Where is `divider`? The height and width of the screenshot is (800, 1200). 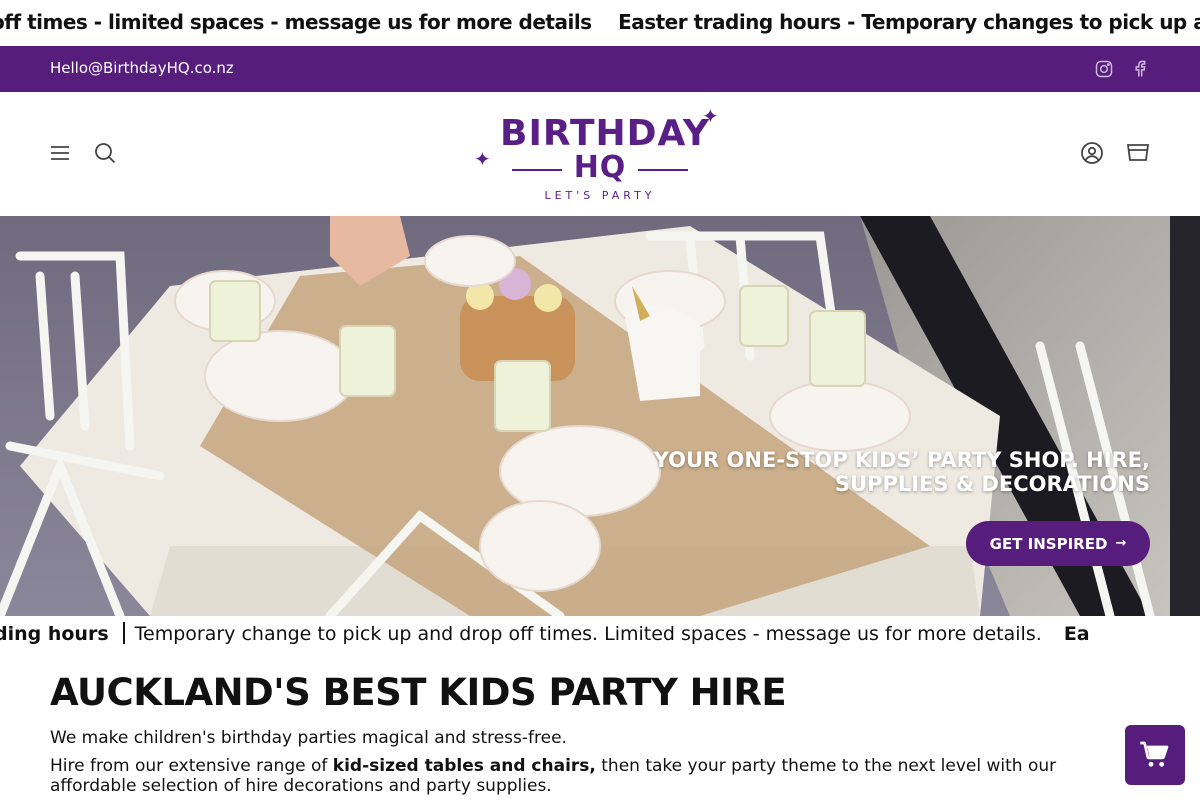
divider is located at coordinates (123, 633).